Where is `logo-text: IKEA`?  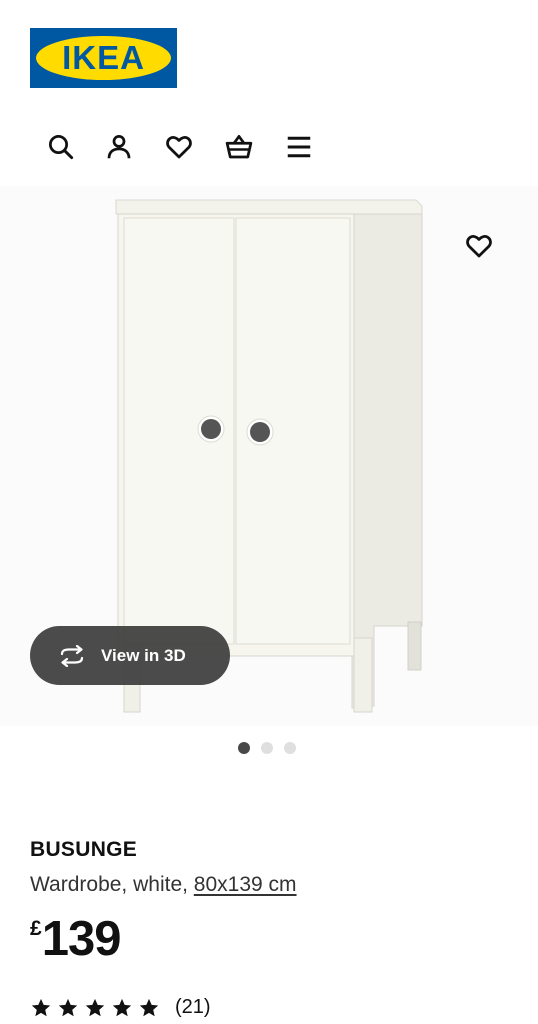 logo-text: IKEA is located at coordinates (103, 57).